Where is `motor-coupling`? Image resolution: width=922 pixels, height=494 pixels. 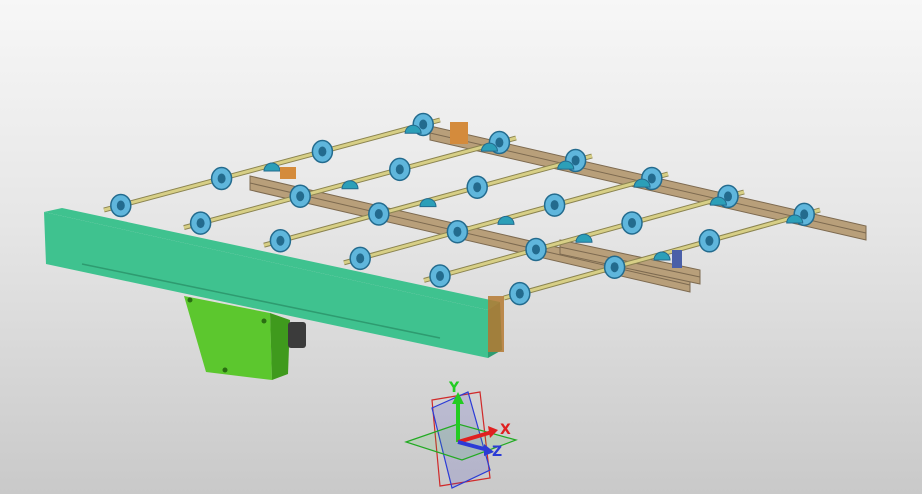
motor-coupling is located at coordinates (297, 335).